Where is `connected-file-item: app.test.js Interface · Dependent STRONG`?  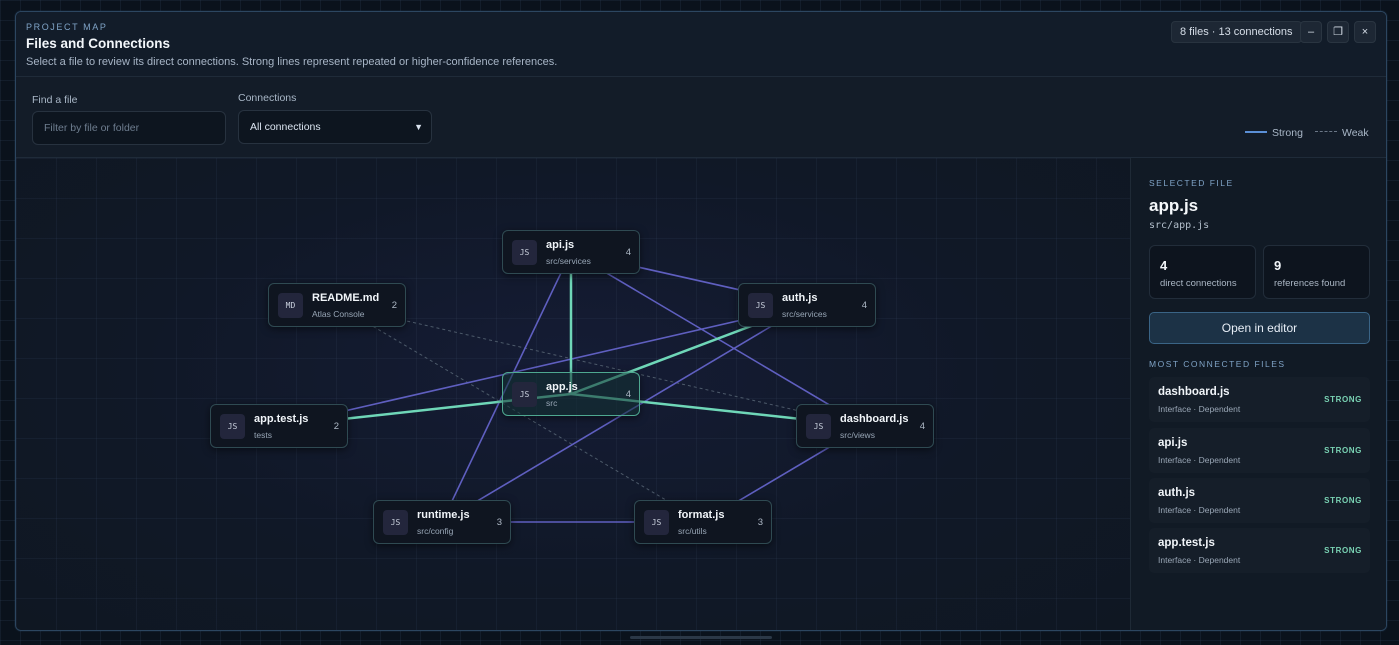
connected-file-item: app.test.js Interface · Dependent STRONG is located at coordinates (1259, 550).